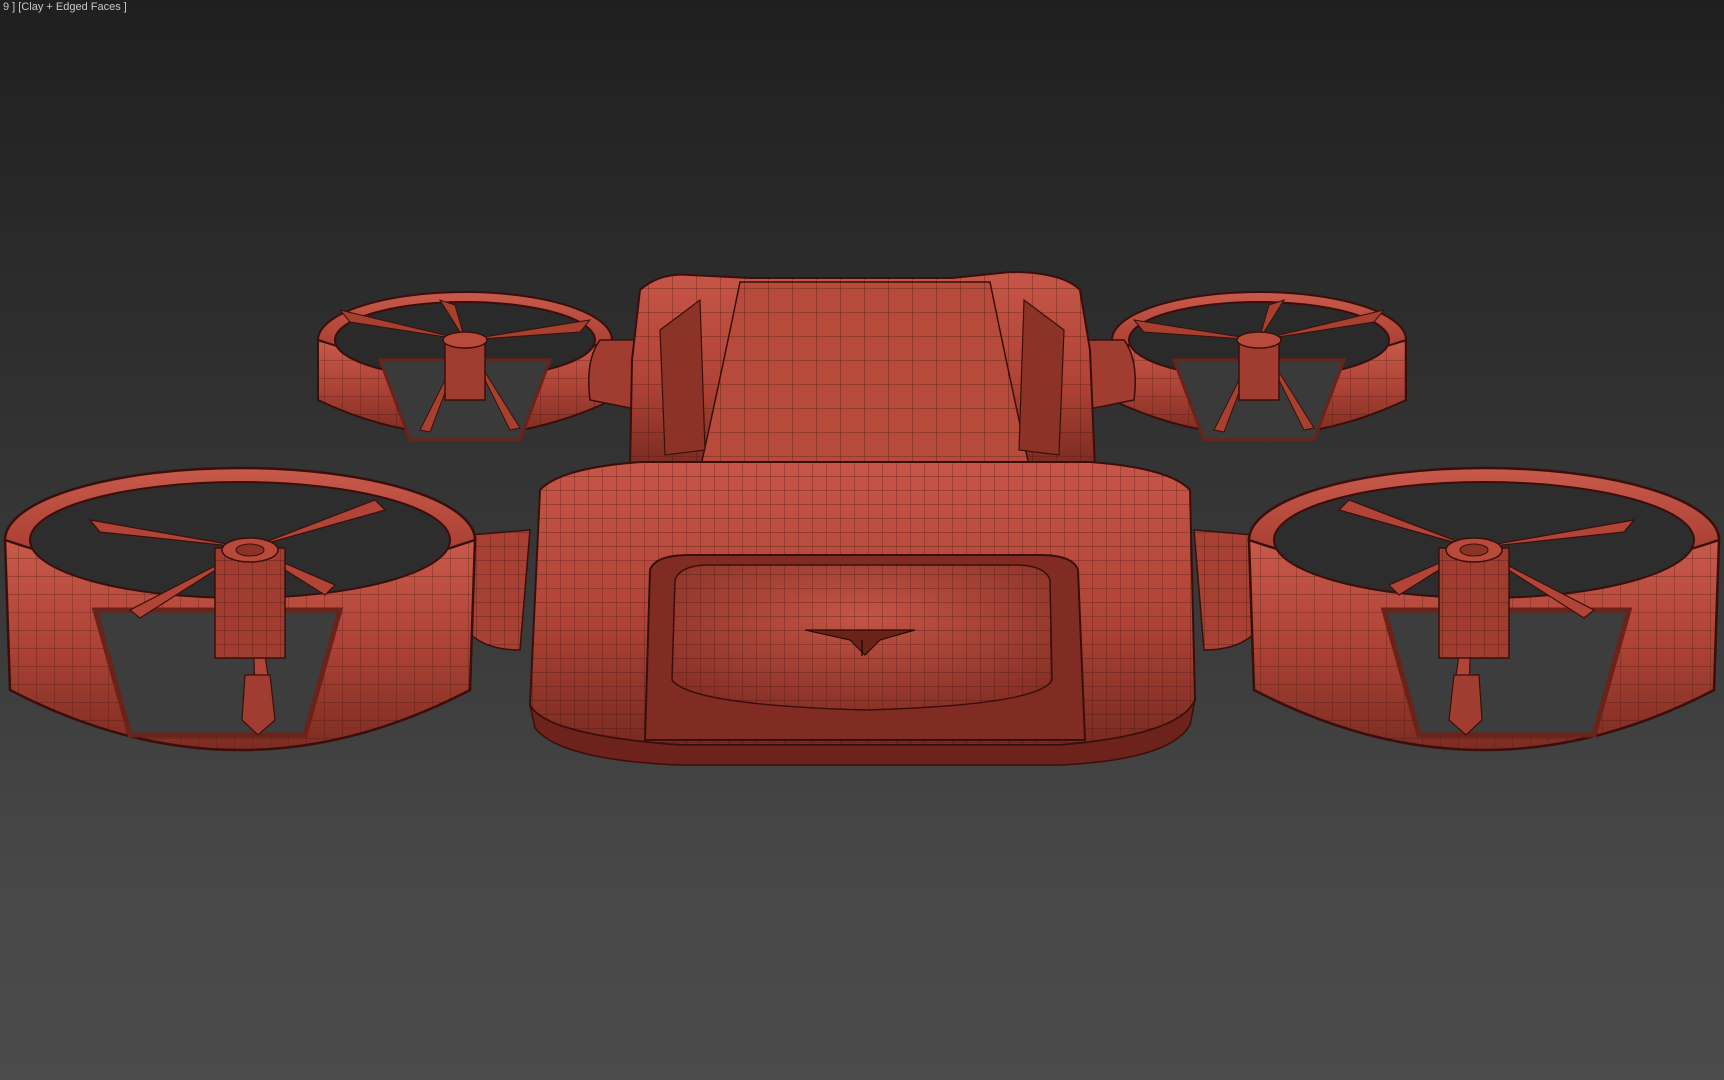  What do you see at coordinates (862, 370) in the screenshot?
I see `drone-cabin` at bounding box center [862, 370].